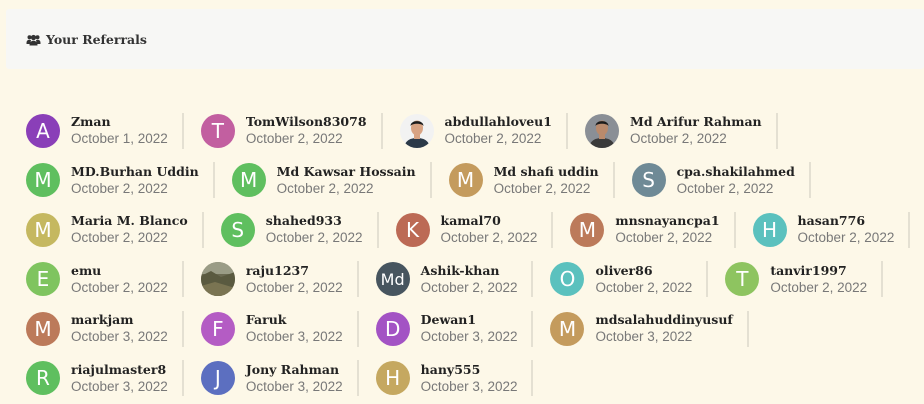  I want to click on referral-name: riajulmaster8, so click(119, 370).